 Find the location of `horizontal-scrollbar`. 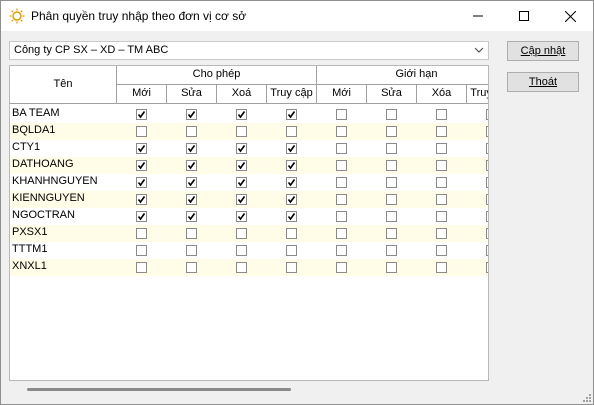

horizontal-scrollbar is located at coordinates (249, 389).